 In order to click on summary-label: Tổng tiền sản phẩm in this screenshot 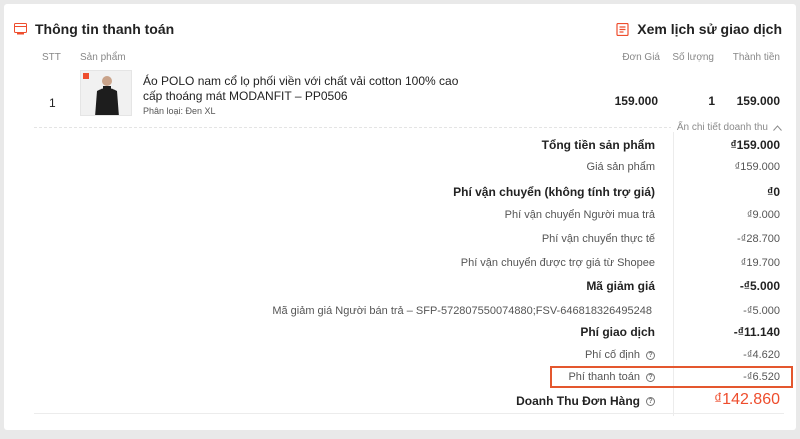, I will do `click(598, 145)`.